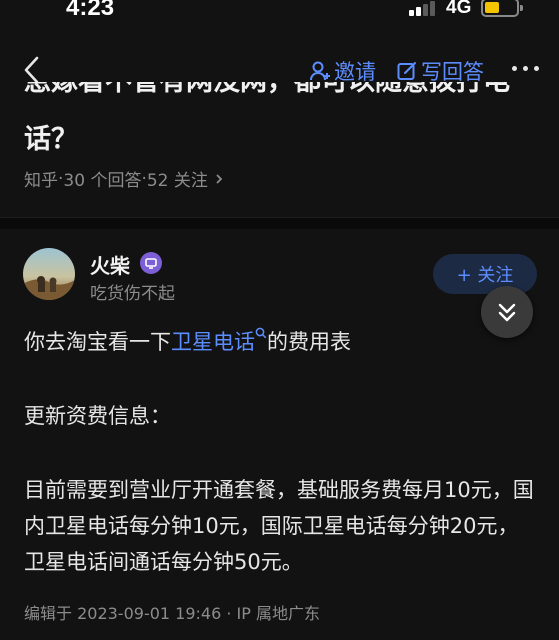 The image size is (559, 640). What do you see at coordinates (309, 342) in the screenshot?
I see `answer-text: 的费用表` at bounding box center [309, 342].